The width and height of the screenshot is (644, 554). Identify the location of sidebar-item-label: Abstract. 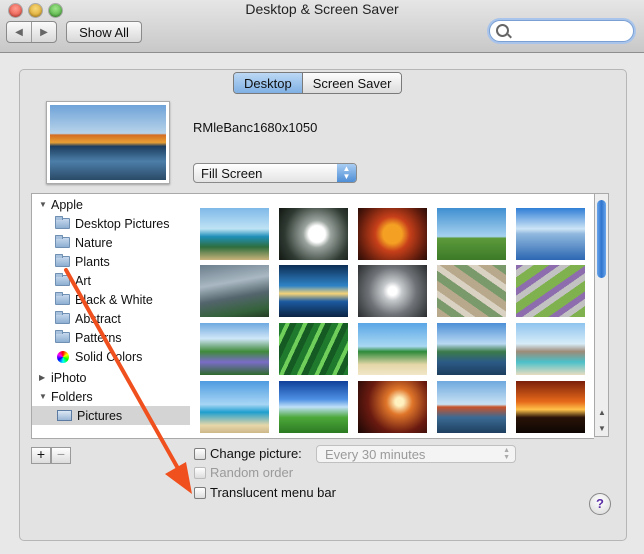
(98, 318).